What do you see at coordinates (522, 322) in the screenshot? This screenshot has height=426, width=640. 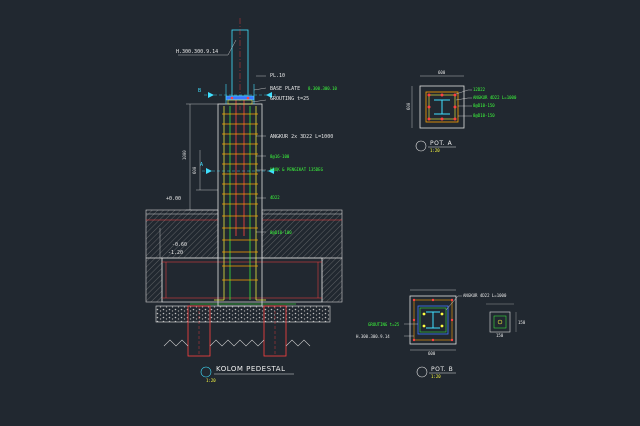 I see `anchor-dim-2: 150` at bounding box center [522, 322].